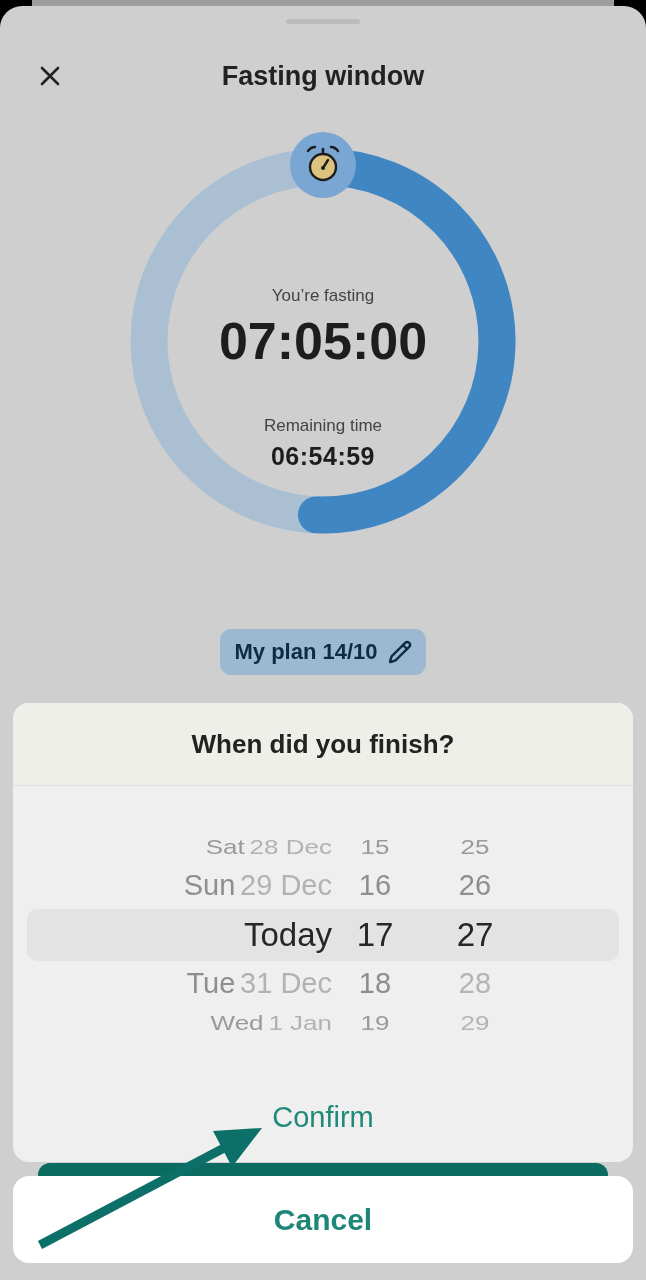 This screenshot has height=1280, width=646. Describe the element at coordinates (375, 1023) in the screenshot. I see `picker-hour: 19` at that location.